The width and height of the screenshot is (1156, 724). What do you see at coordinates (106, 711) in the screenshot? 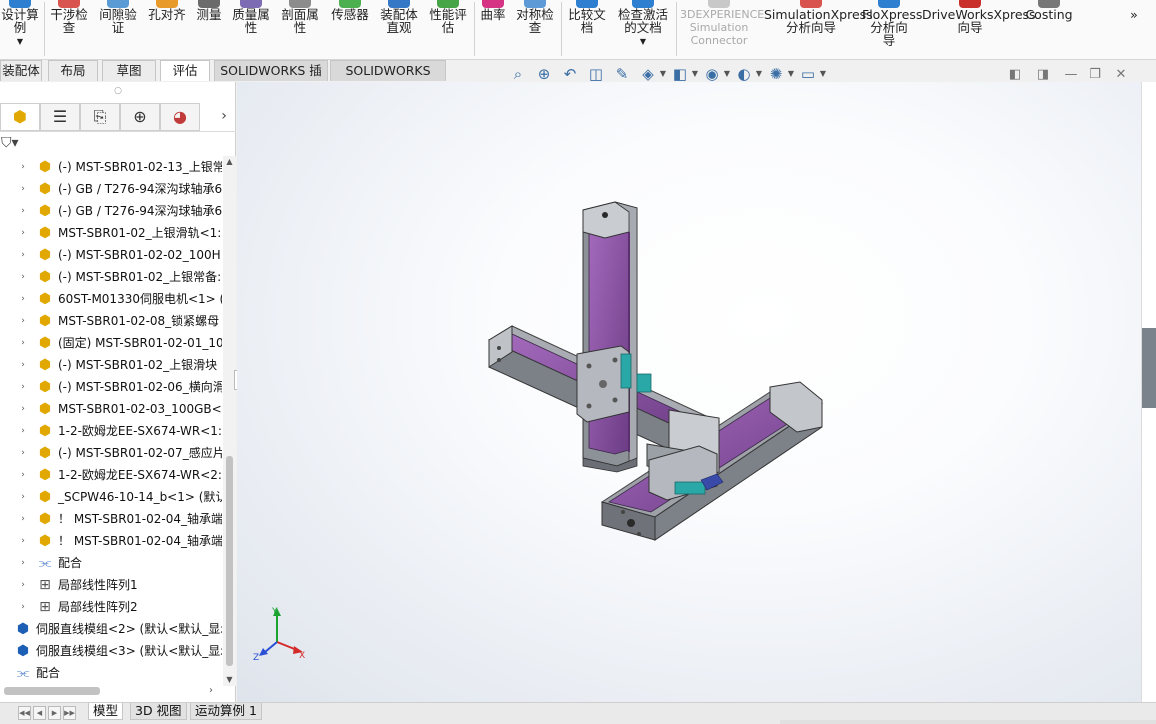
I see `bottom-tab-0: 模型` at bounding box center [106, 711].